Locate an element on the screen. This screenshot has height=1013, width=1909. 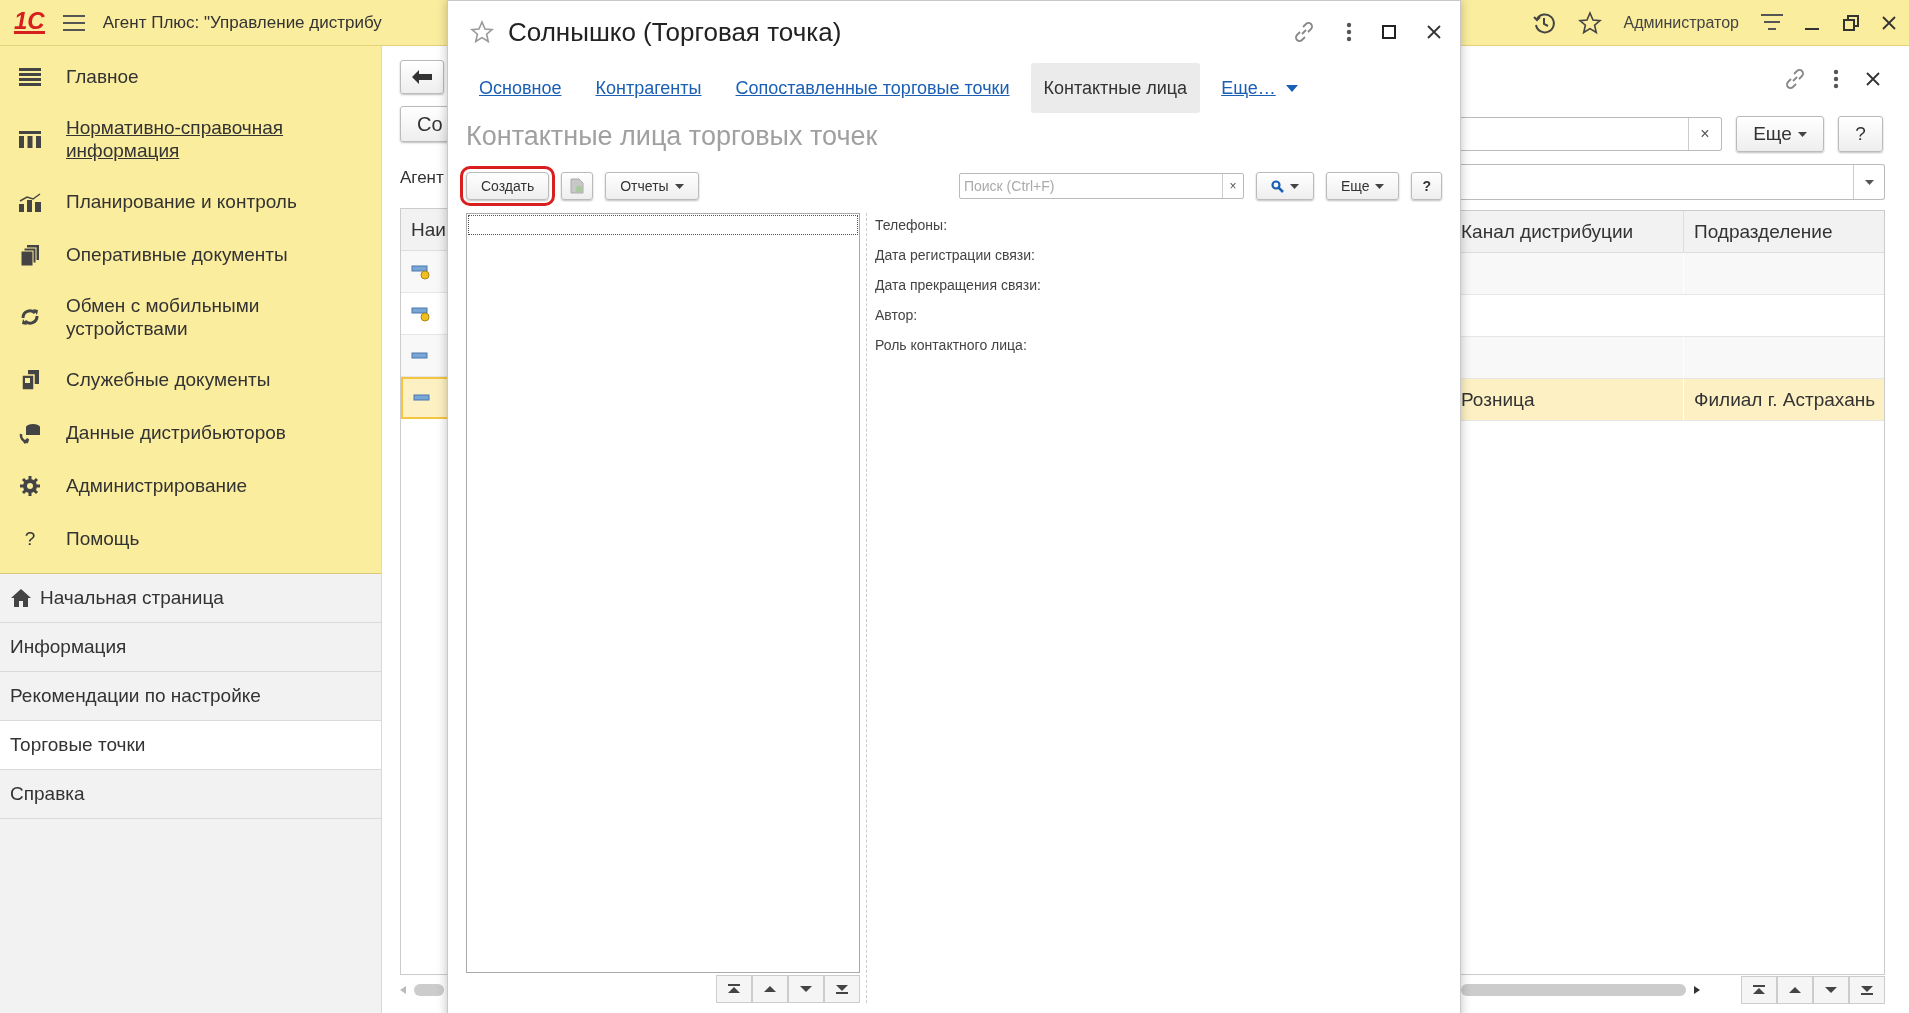
page-tab: Торговые точки is located at coordinates (190, 745).